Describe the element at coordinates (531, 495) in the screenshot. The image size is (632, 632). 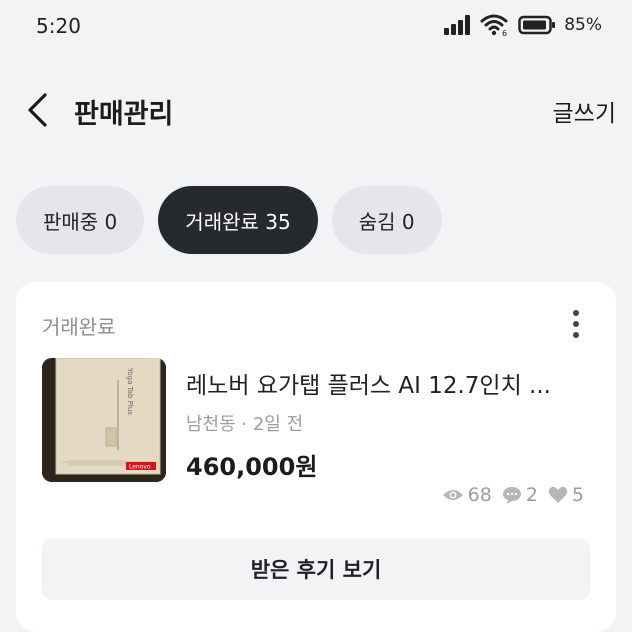
I see `chat-count: 2` at that location.